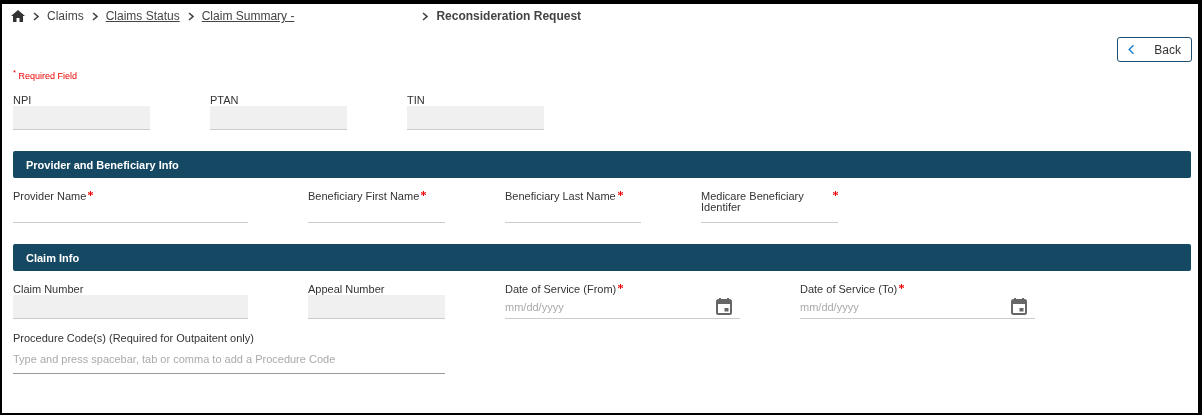 Image resolution: width=1202 pixels, height=415 pixels. Describe the element at coordinates (229, 359) in the screenshot. I see `input-field: Type and press spacebar, tab or comma to add a Procedure Code` at that location.